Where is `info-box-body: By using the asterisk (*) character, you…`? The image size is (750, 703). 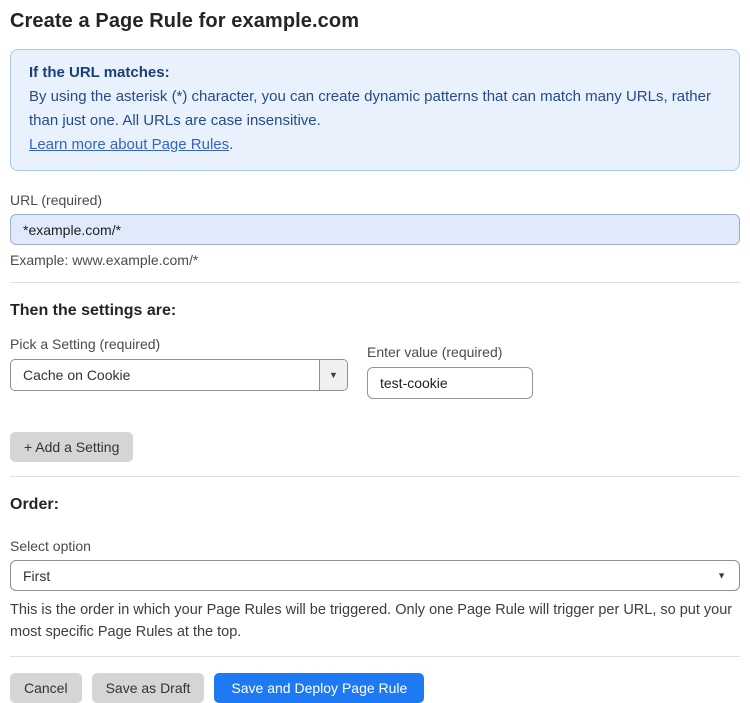 info-box-body: By using the asterisk (*) character, you… is located at coordinates (370, 108).